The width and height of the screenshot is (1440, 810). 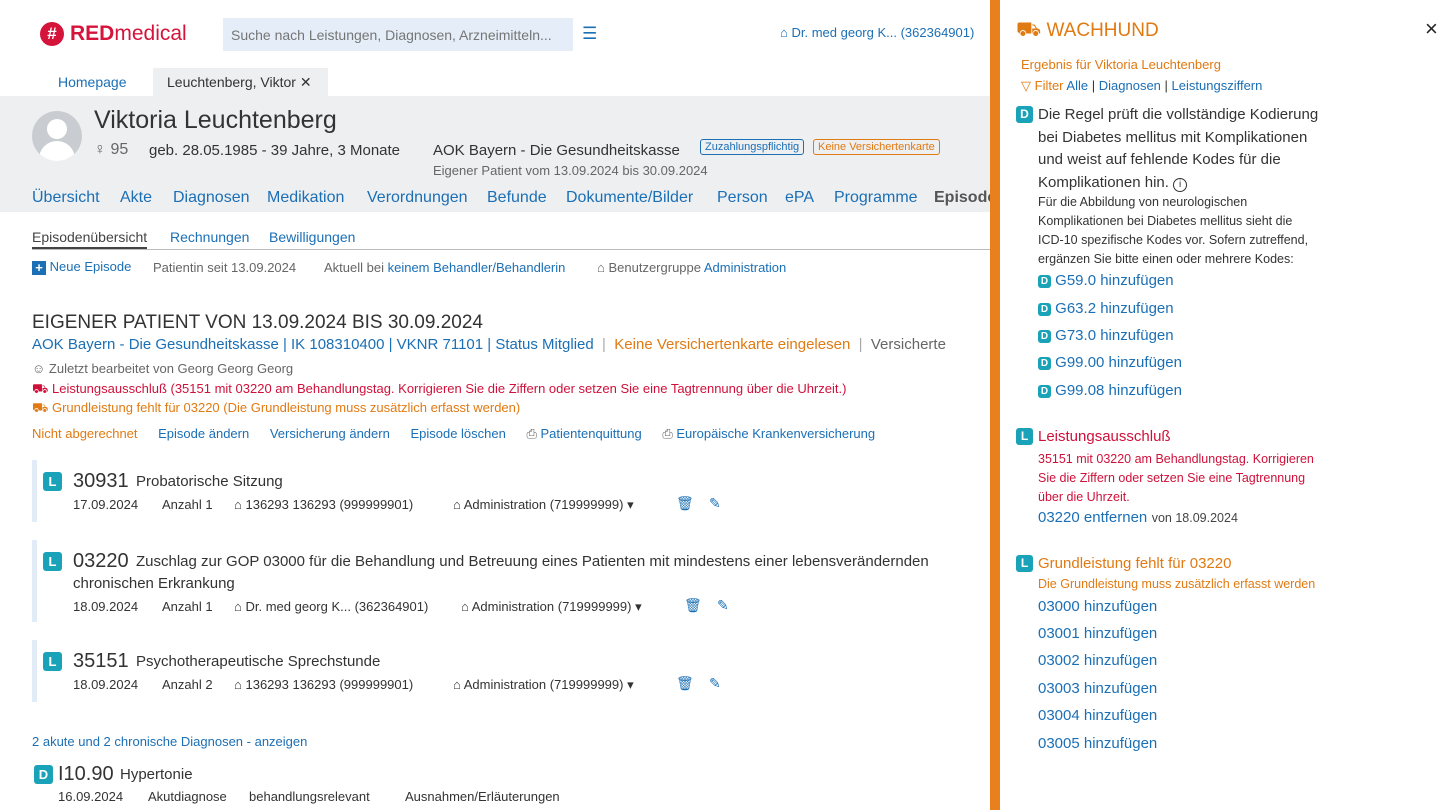 I want to click on service-provider: ⌂ 136293 136293 (999999901), so click(x=323, y=504).